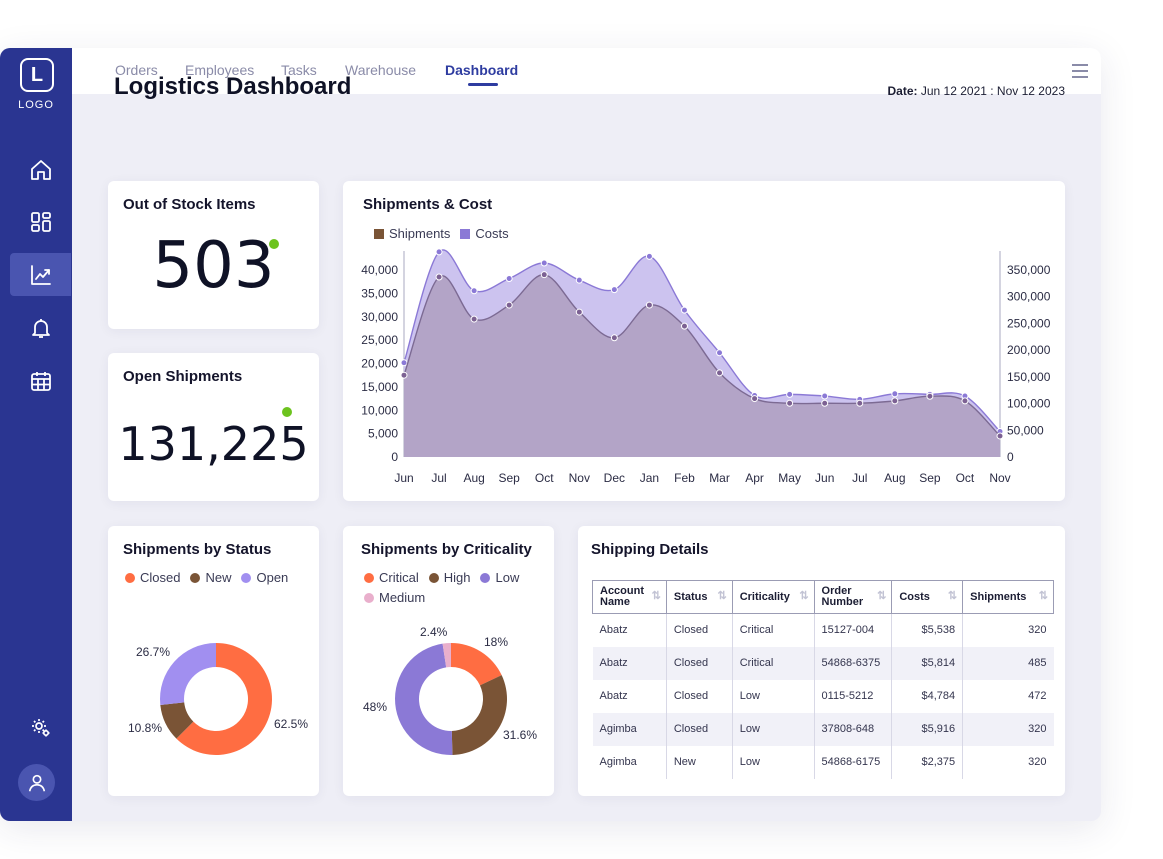 Image resolution: width=1163 pixels, height=859 pixels. What do you see at coordinates (40, 221) in the screenshot?
I see `sidebar-item-grid` at bounding box center [40, 221].